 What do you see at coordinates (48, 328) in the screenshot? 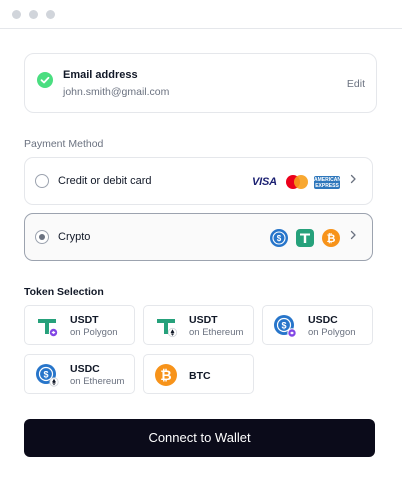
I see `usdt-polygon-icon` at bounding box center [48, 328].